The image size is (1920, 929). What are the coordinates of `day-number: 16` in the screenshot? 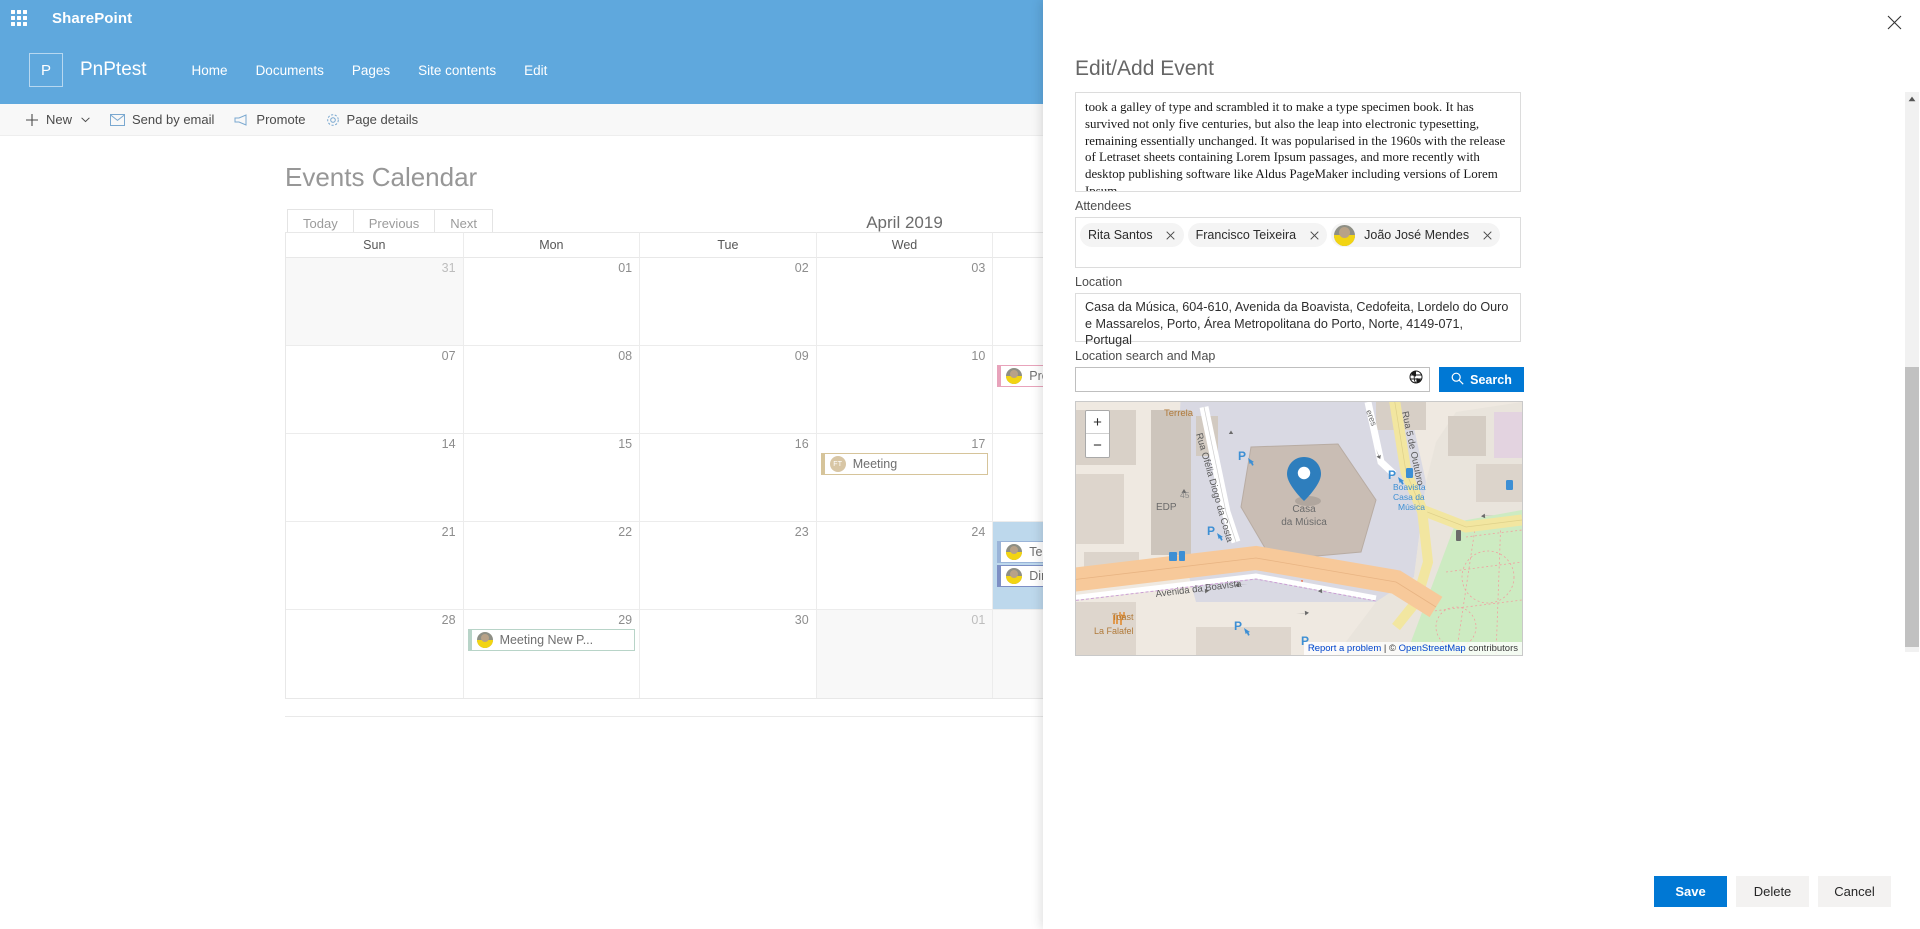 It's located at (801, 444).